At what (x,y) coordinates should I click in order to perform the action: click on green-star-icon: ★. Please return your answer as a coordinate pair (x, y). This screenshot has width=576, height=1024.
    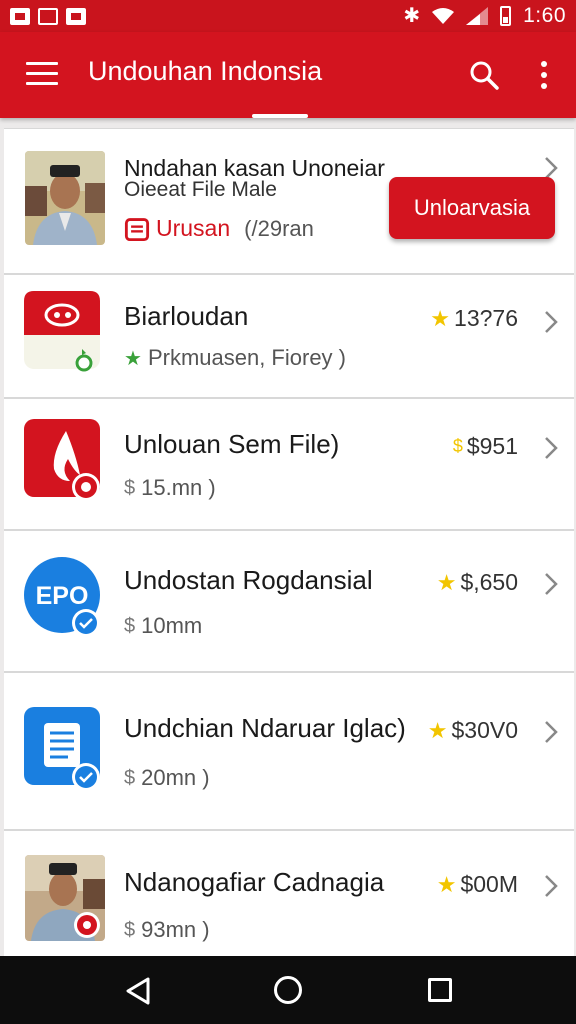
    Looking at the image, I should click on (133, 358).